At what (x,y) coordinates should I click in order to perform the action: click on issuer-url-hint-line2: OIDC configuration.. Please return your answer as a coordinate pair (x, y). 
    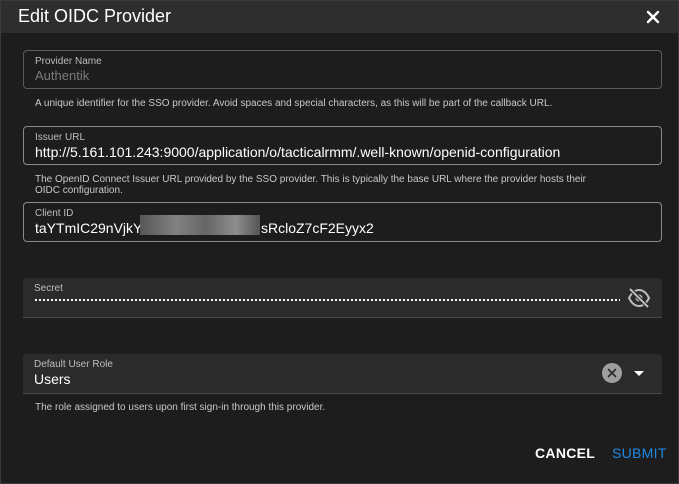
    Looking at the image, I should click on (79, 190).